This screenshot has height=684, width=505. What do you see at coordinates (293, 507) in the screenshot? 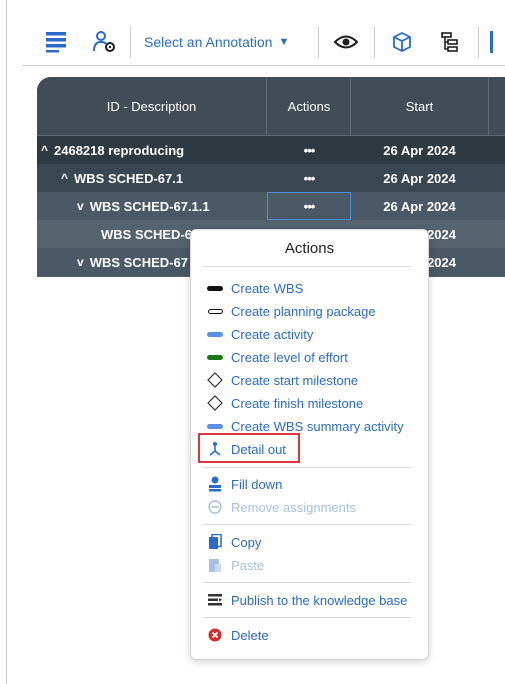
I see `menu-item-label: Remove assignments` at bounding box center [293, 507].